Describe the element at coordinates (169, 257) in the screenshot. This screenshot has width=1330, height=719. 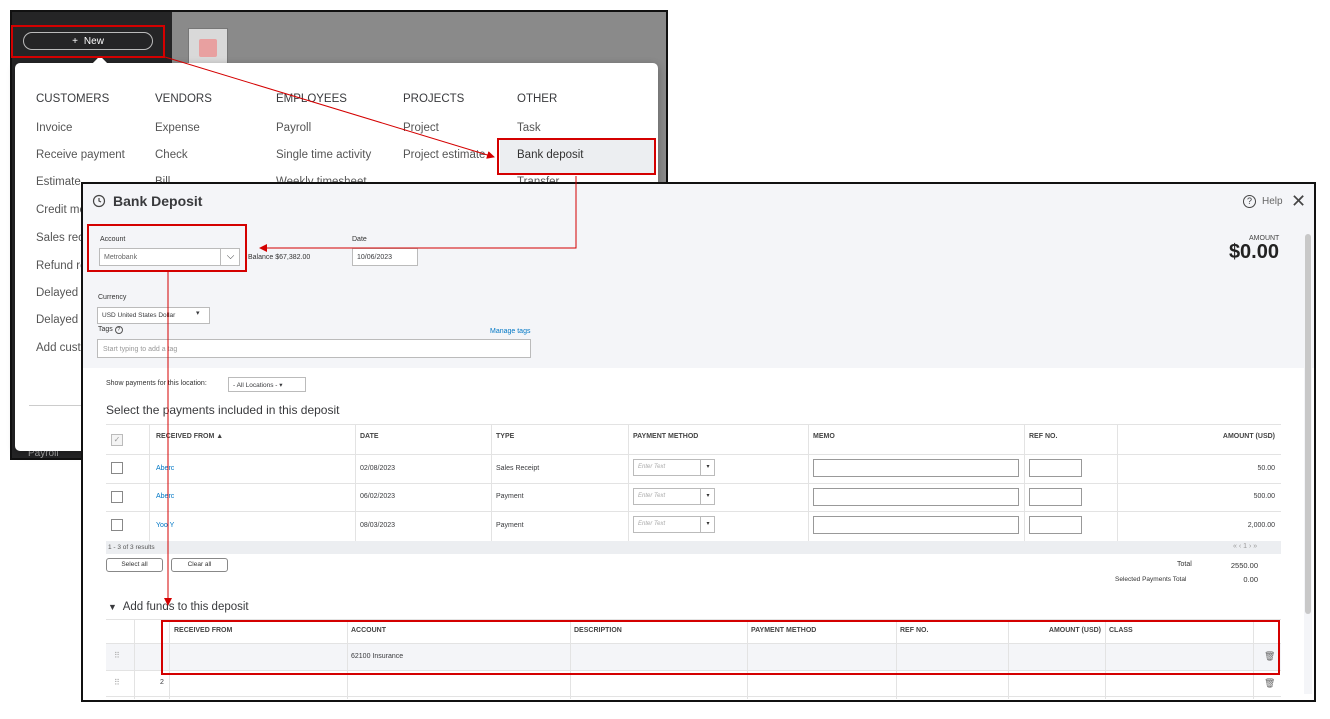
I see `account-select: Metrobank` at that location.